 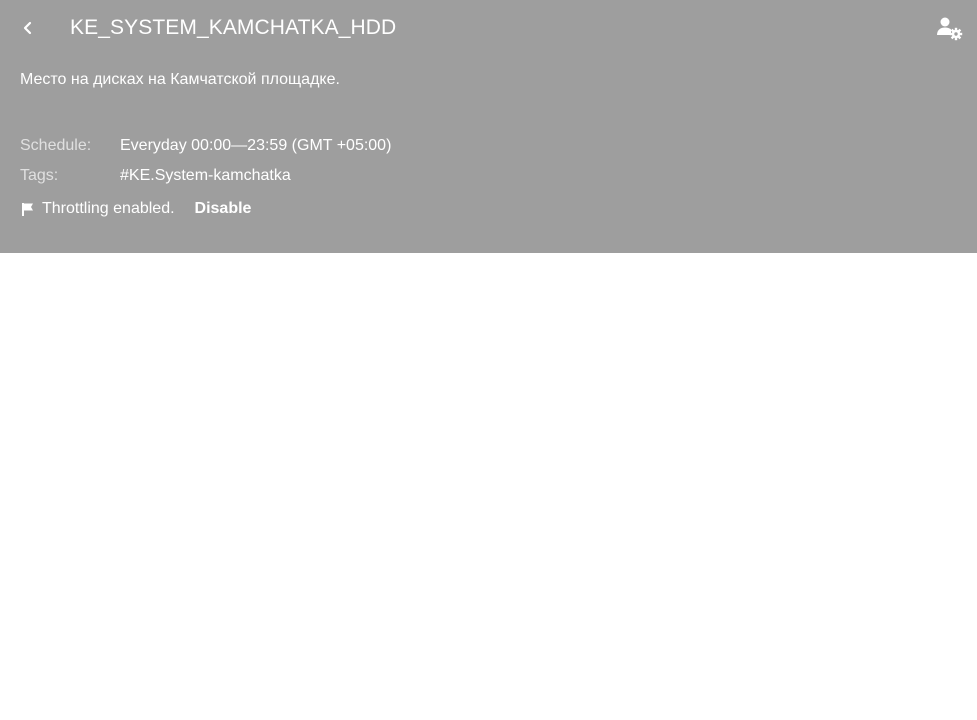 I want to click on tag-link: #KE.System-kamchatka, so click(x=205, y=176).